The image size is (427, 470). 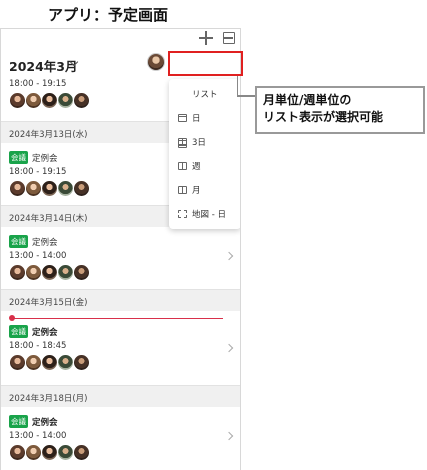 I want to click on menu-item-map-day: 地図 - 日, so click(x=204, y=214).